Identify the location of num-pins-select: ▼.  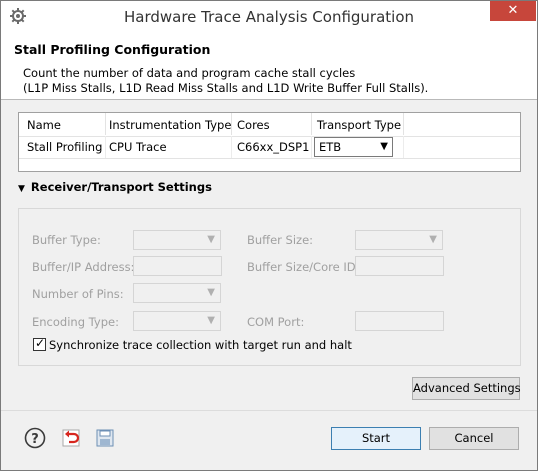
(177, 293).